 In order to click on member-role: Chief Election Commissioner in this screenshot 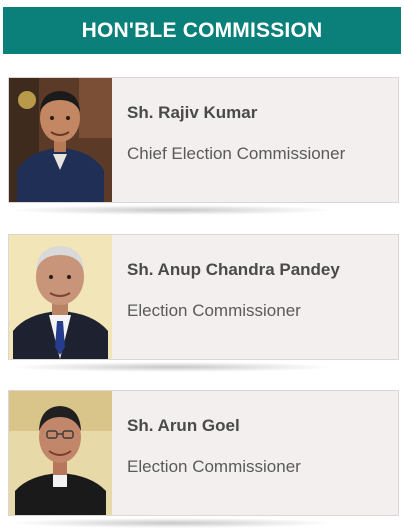, I will do `click(236, 153)`.